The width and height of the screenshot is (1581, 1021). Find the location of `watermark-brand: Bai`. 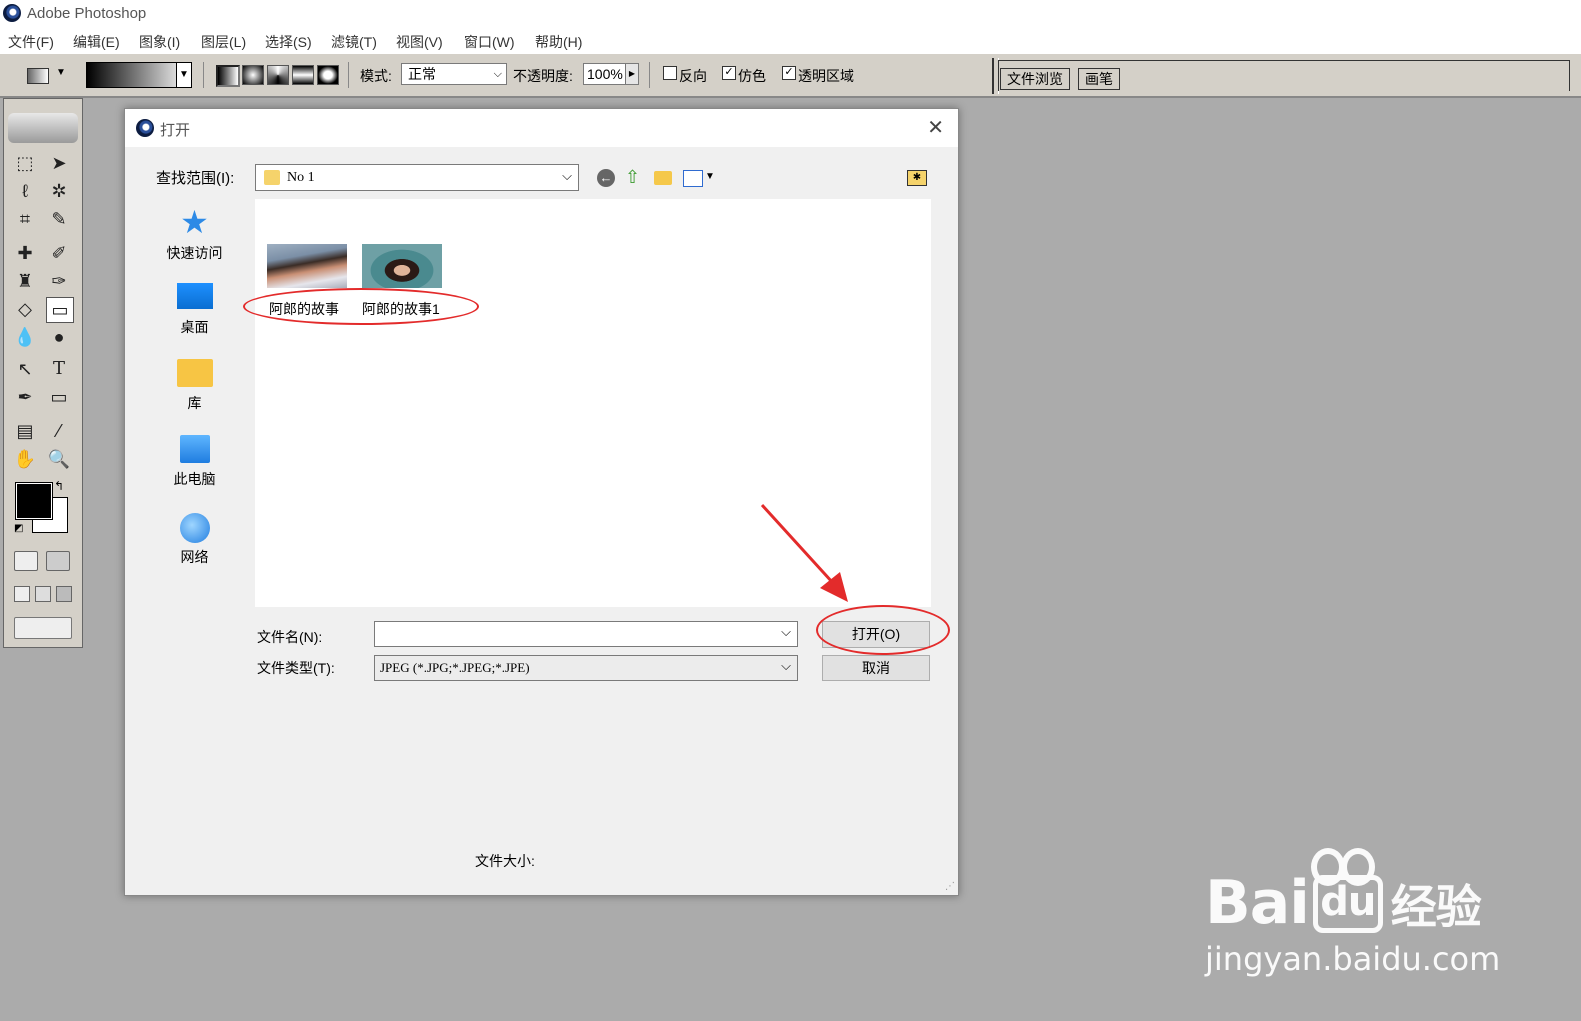

watermark-brand: Bai is located at coordinates (1257, 903).